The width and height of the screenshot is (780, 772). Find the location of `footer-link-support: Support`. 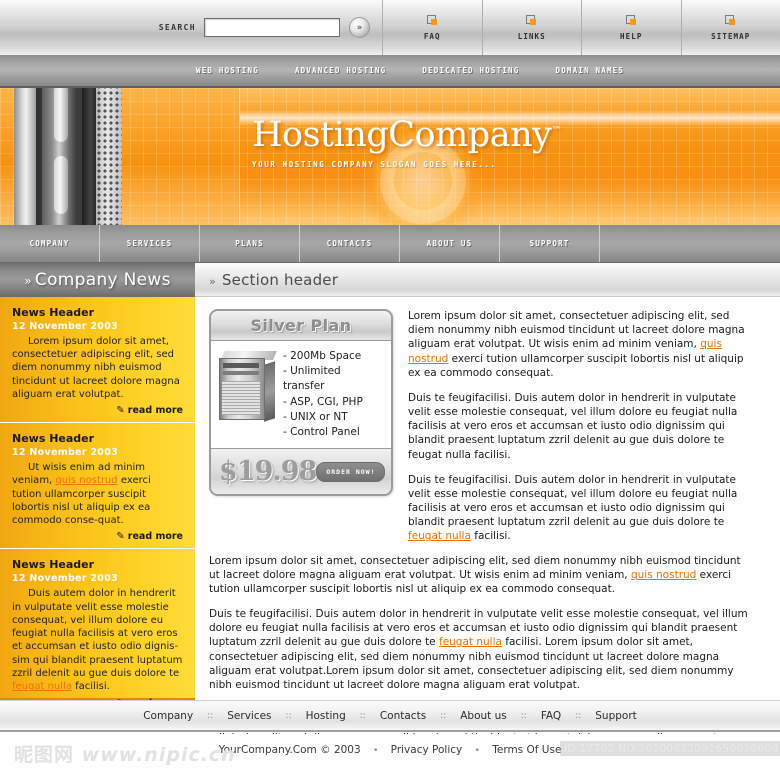

footer-link-support: Support is located at coordinates (616, 716).